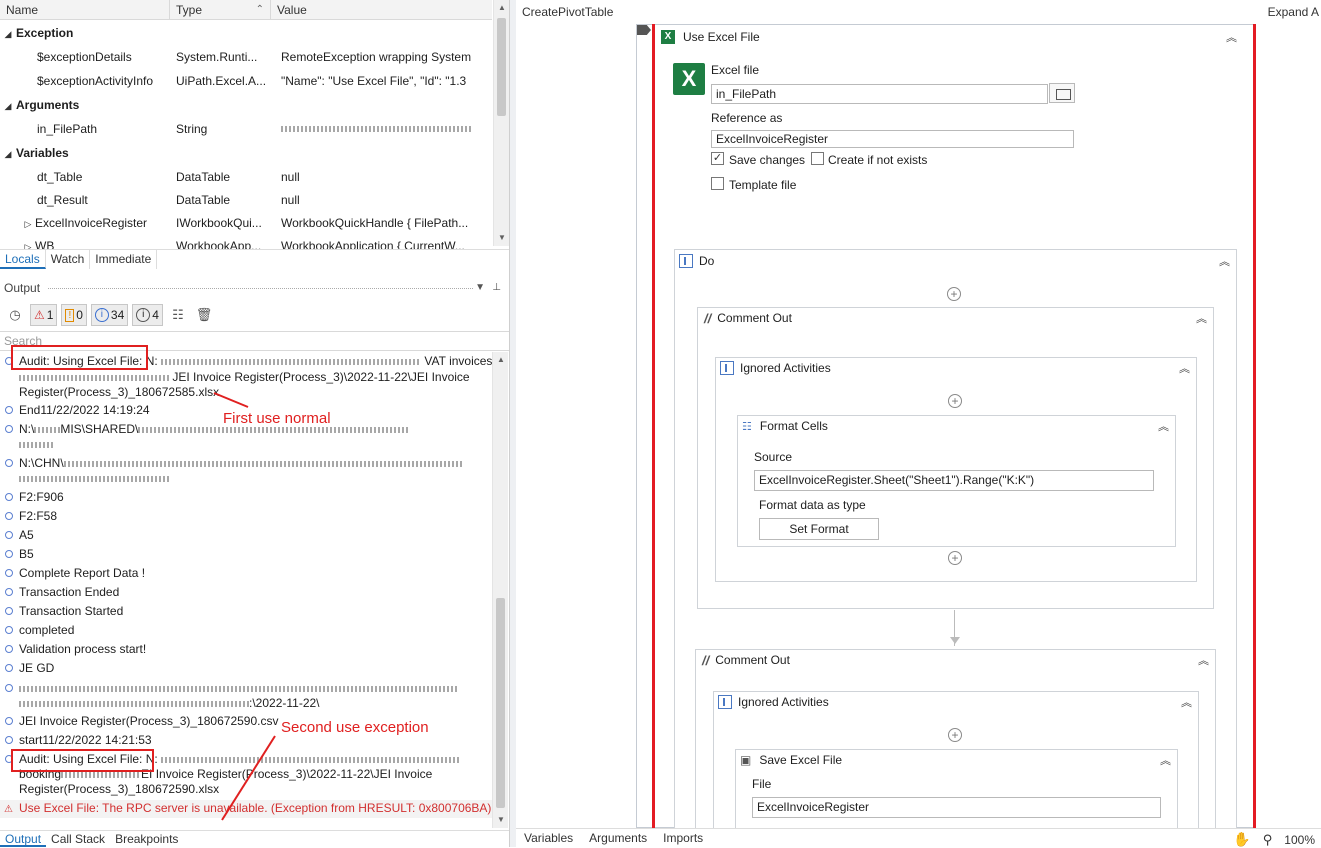  What do you see at coordinates (109, 315) in the screenshot?
I see `filter-info-button: i 34` at bounding box center [109, 315].